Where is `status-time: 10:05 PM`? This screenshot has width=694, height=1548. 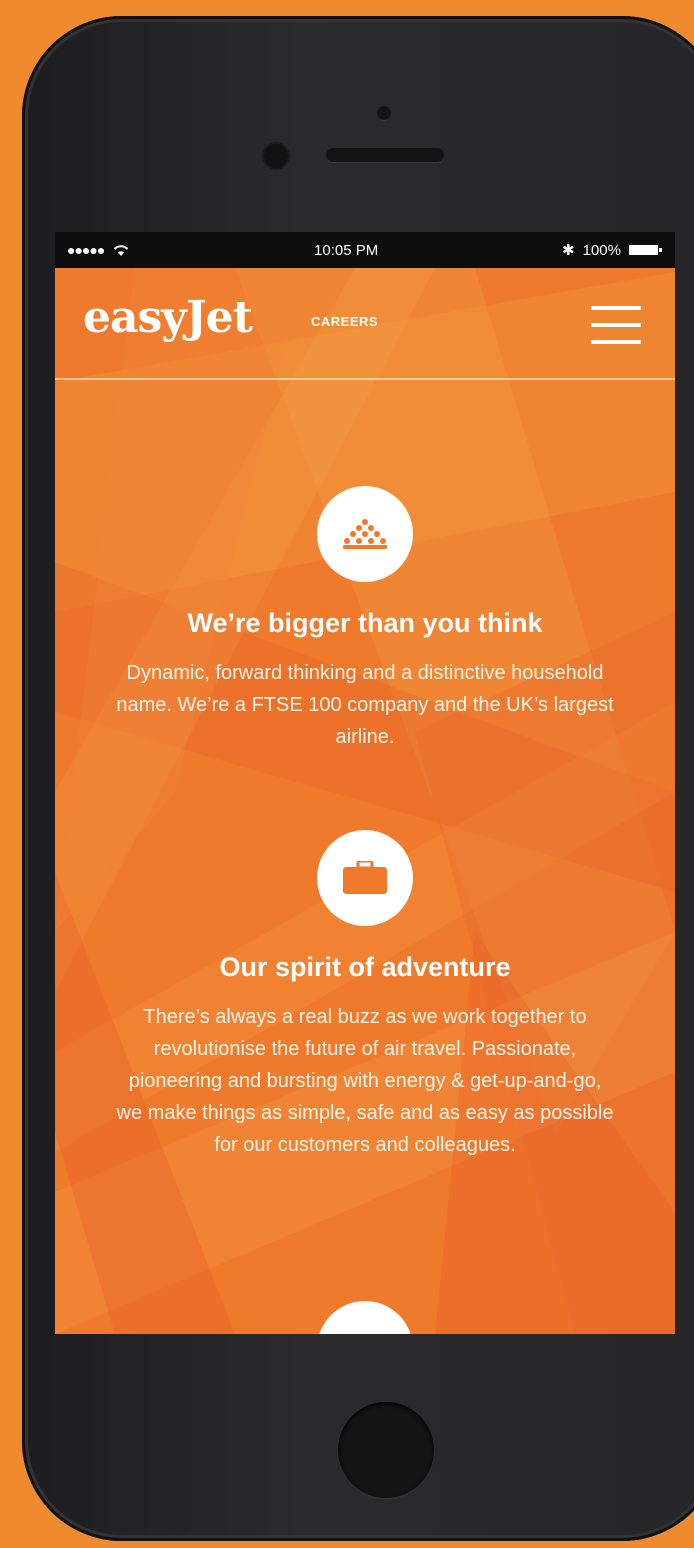
status-time: 10:05 PM is located at coordinates (346, 250).